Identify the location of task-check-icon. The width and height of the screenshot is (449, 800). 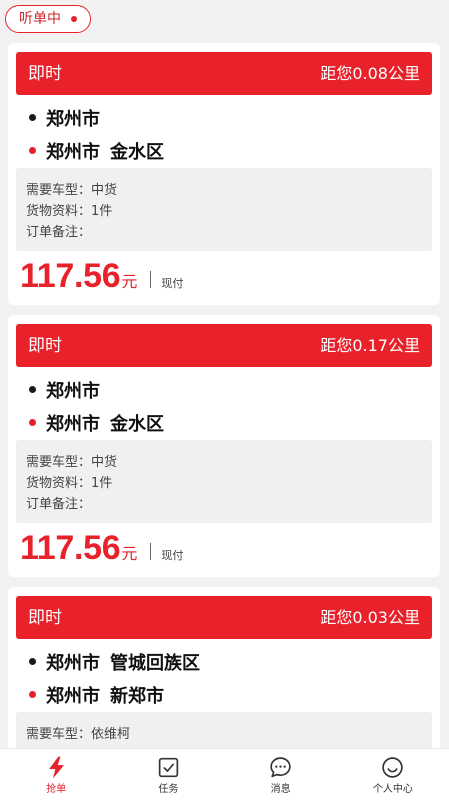
(168, 767).